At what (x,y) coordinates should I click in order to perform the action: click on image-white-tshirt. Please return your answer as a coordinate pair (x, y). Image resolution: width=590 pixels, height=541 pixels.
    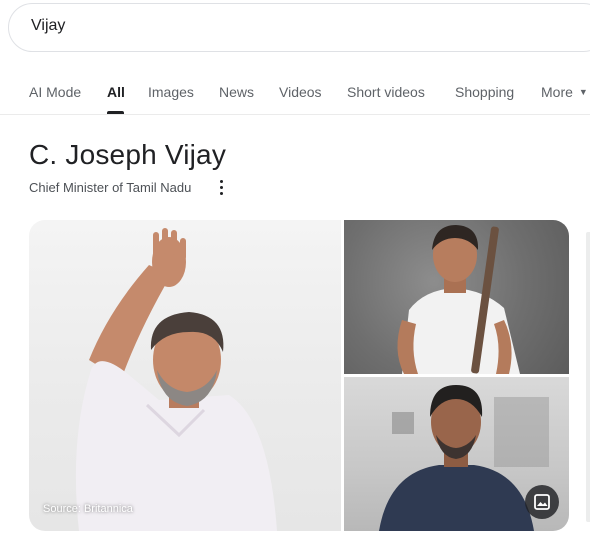
    Looking at the image, I should click on (456, 297).